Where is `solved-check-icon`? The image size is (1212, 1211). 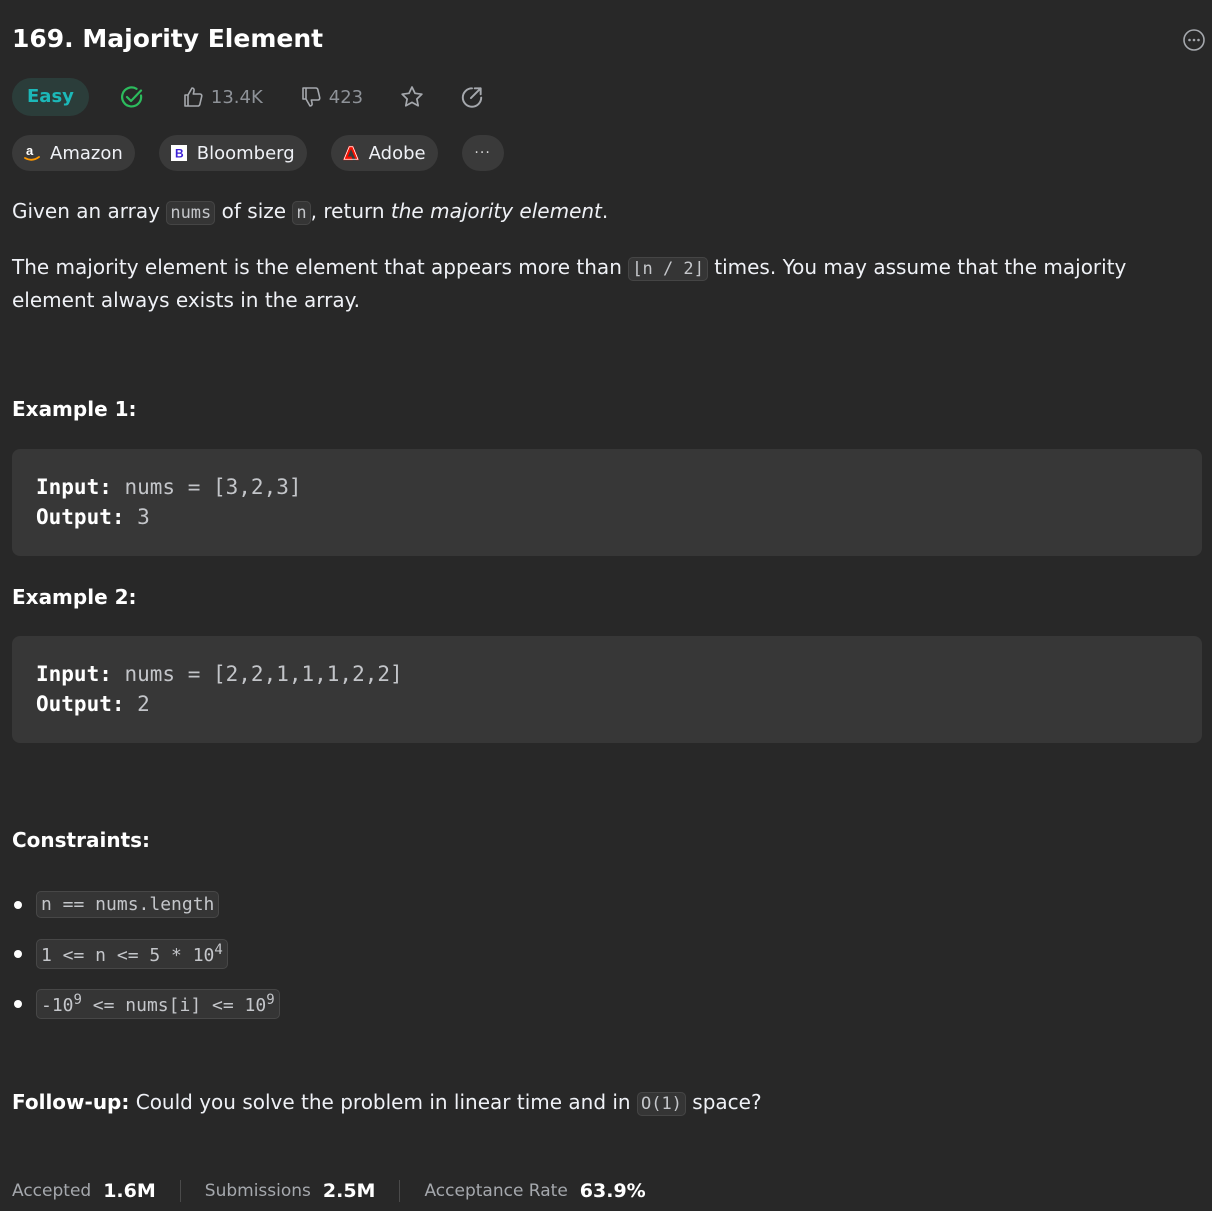
solved-check-icon is located at coordinates (132, 97).